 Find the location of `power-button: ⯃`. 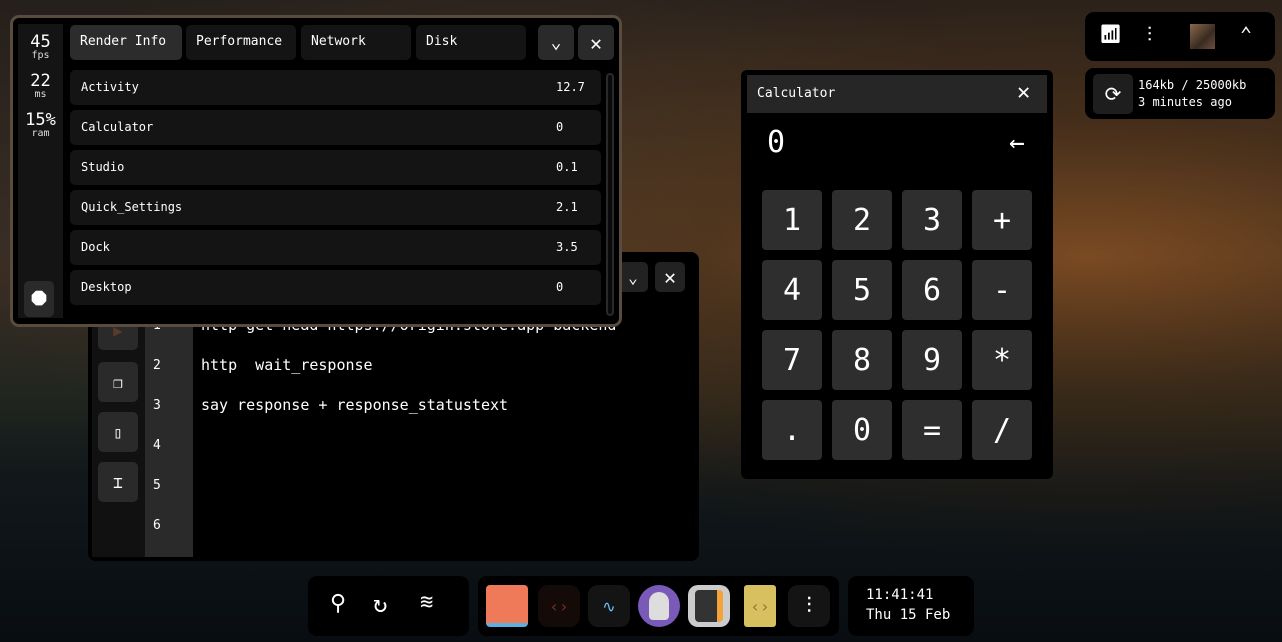

power-button: ⯃ is located at coordinates (39, 299).